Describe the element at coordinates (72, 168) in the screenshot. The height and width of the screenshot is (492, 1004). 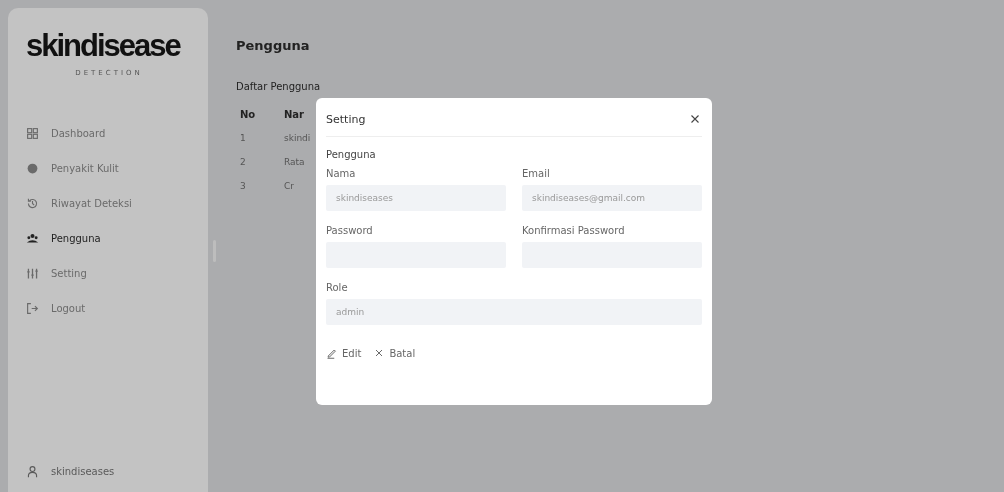
I see `sidebar-item: Penyakit Kulit` at that location.